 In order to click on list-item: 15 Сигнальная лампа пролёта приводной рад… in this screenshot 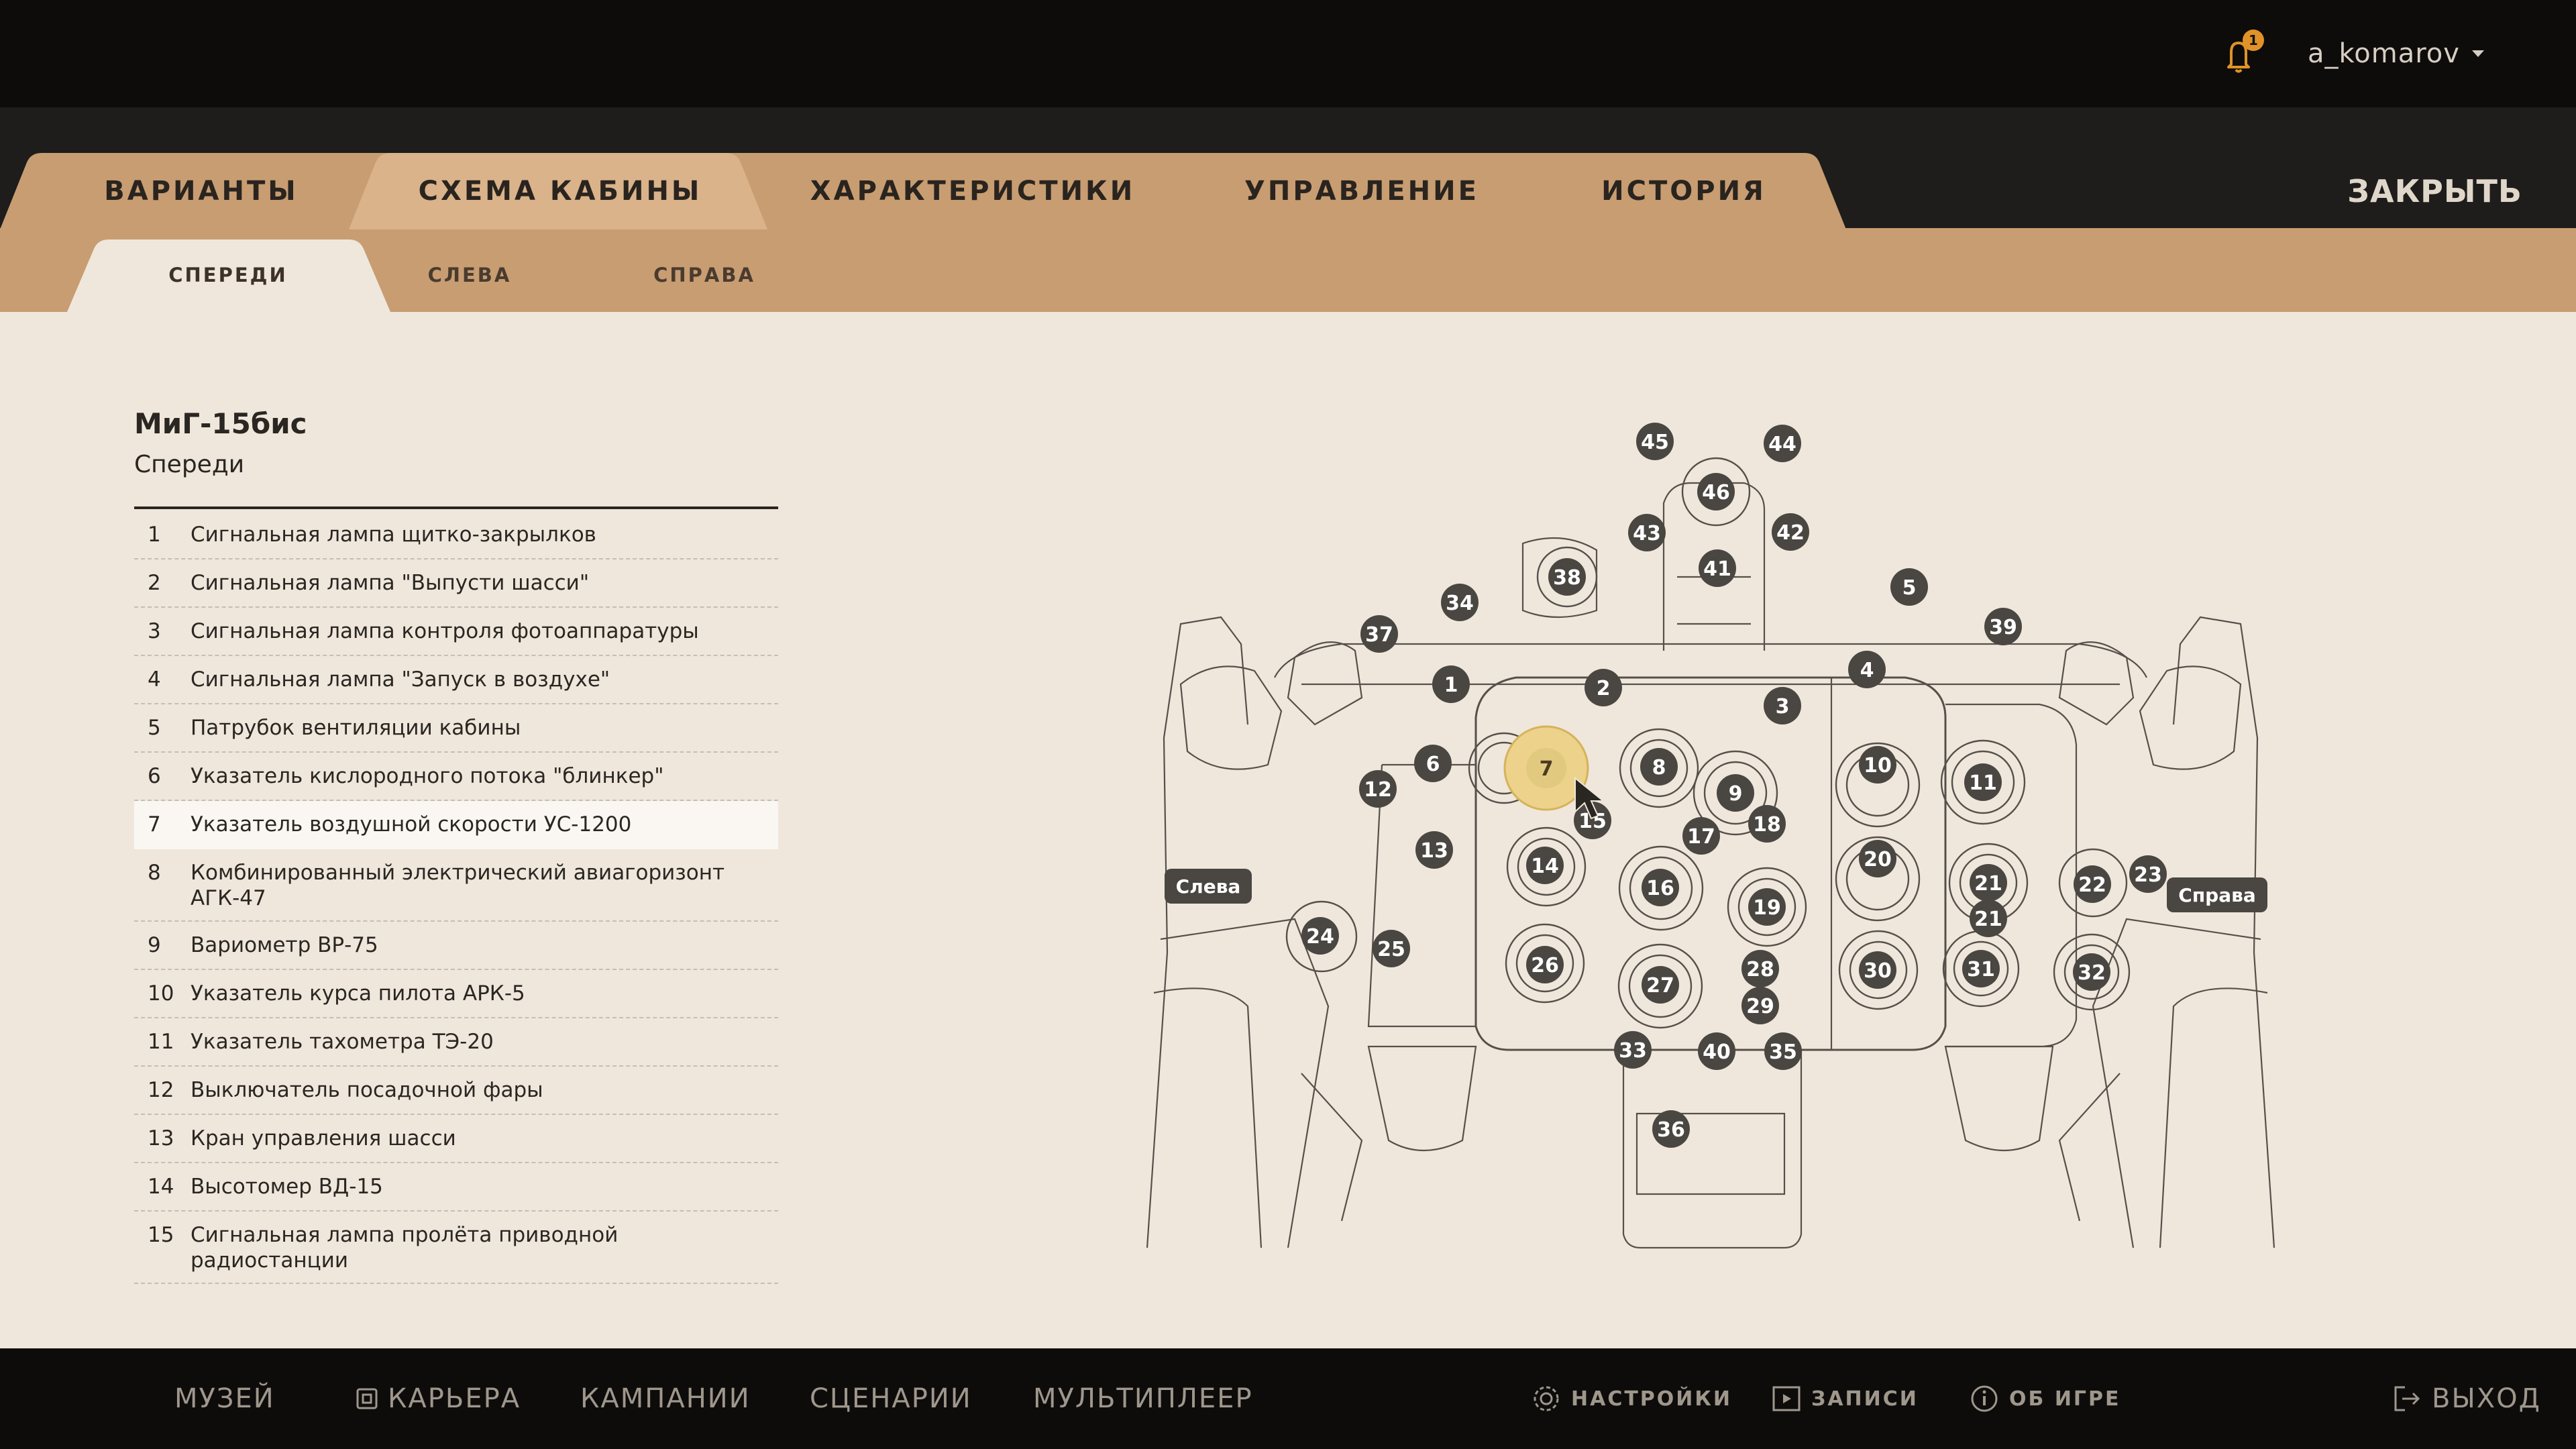, I will do `click(456, 1248)`.